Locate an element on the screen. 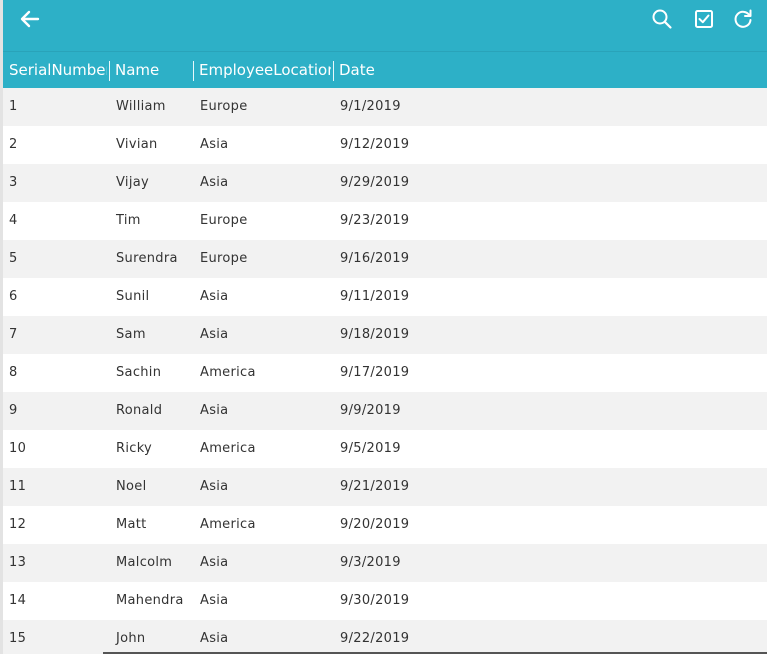  table-row: 10 Ricky America 9/5/2019 is located at coordinates (383, 449).